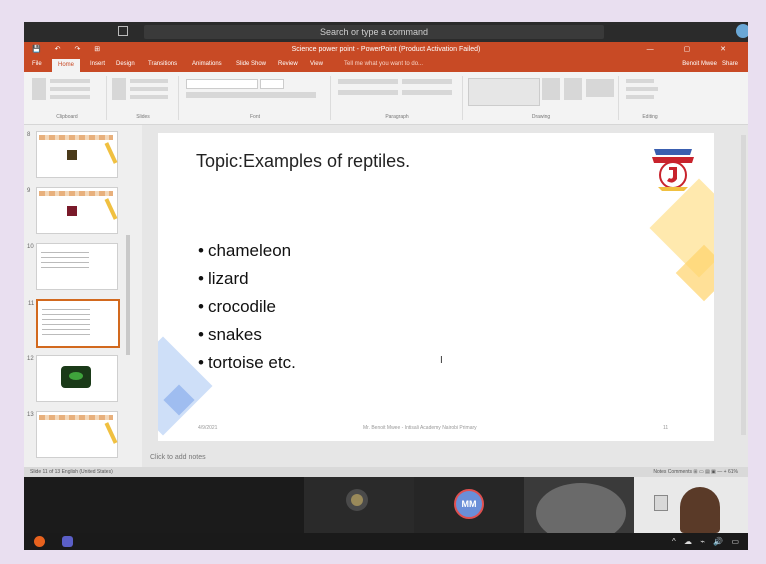 The image size is (766, 564). What do you see at coordinates (551, 89) in the screenshot?
I see `arrange-icon` at bounding box center [551, 89].